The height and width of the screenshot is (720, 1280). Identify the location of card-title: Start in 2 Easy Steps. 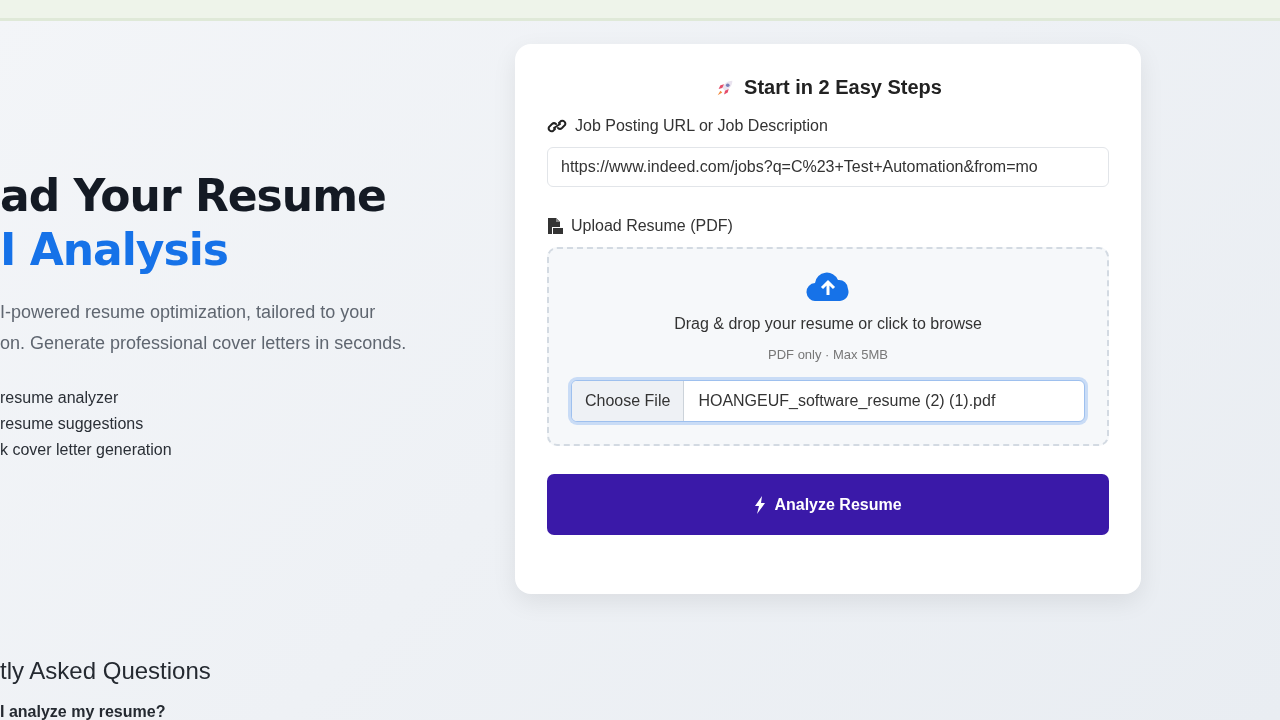
(843, 87).